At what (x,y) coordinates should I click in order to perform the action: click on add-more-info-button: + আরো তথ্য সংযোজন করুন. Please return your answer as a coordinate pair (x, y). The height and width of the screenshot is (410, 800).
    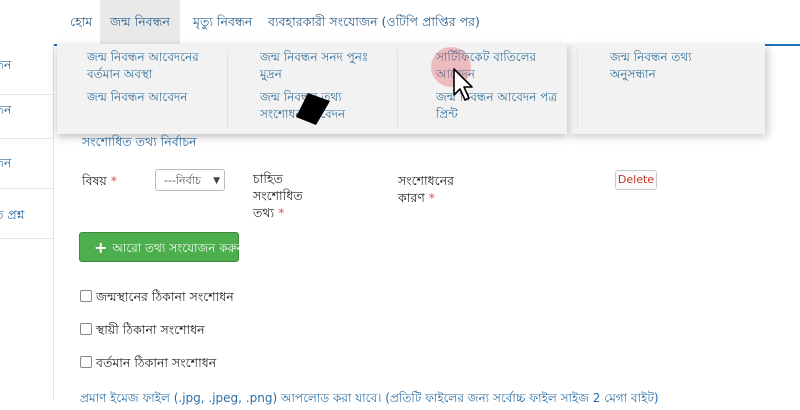
    Looking at the image, I should click on (161, 247).